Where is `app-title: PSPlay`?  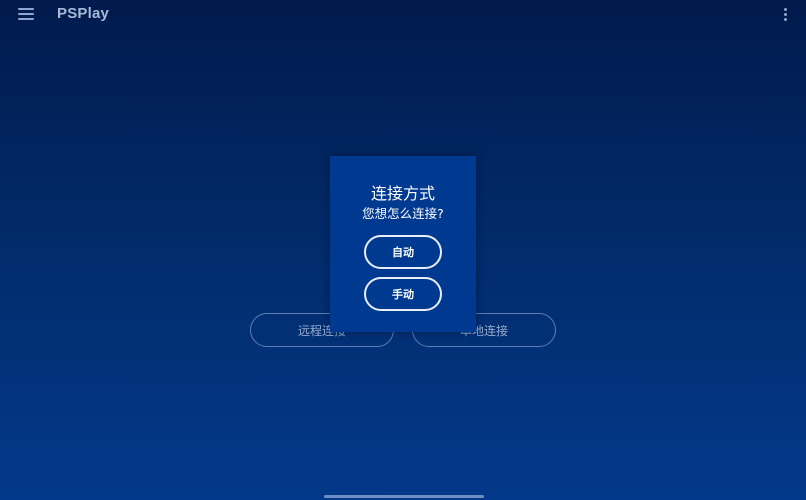
app-title: PSPlay is located at coordinates (83, 13).